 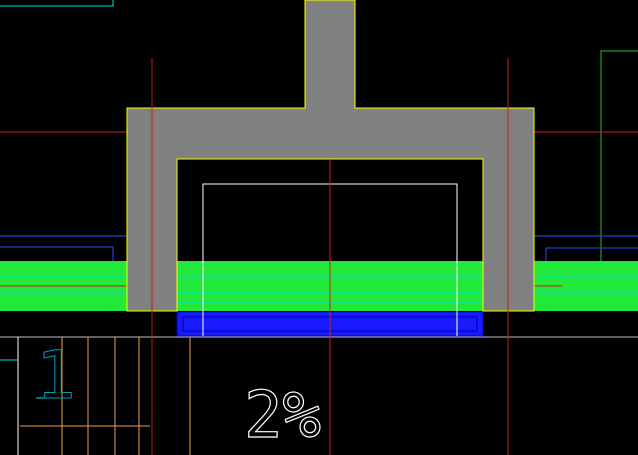 What do you see at coordinates (282, 416) in the screenshot?
I see `slope-annotation: 2%` at bounding box center [282, 416].